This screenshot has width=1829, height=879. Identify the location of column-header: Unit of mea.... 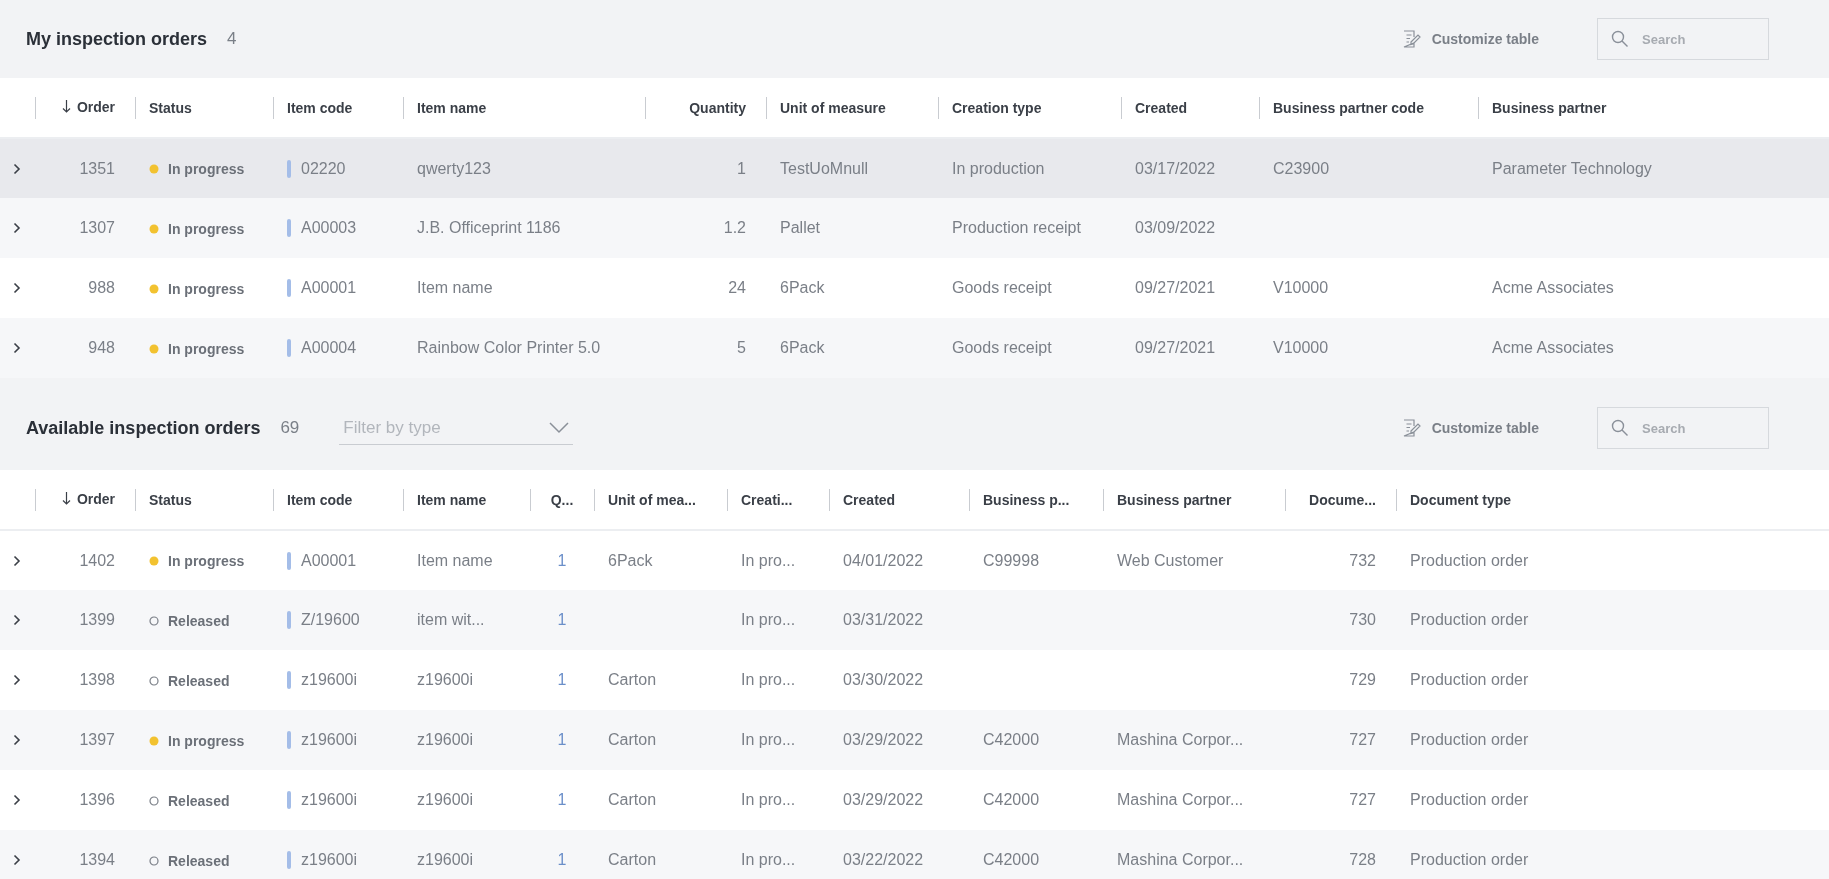
(652, 499).